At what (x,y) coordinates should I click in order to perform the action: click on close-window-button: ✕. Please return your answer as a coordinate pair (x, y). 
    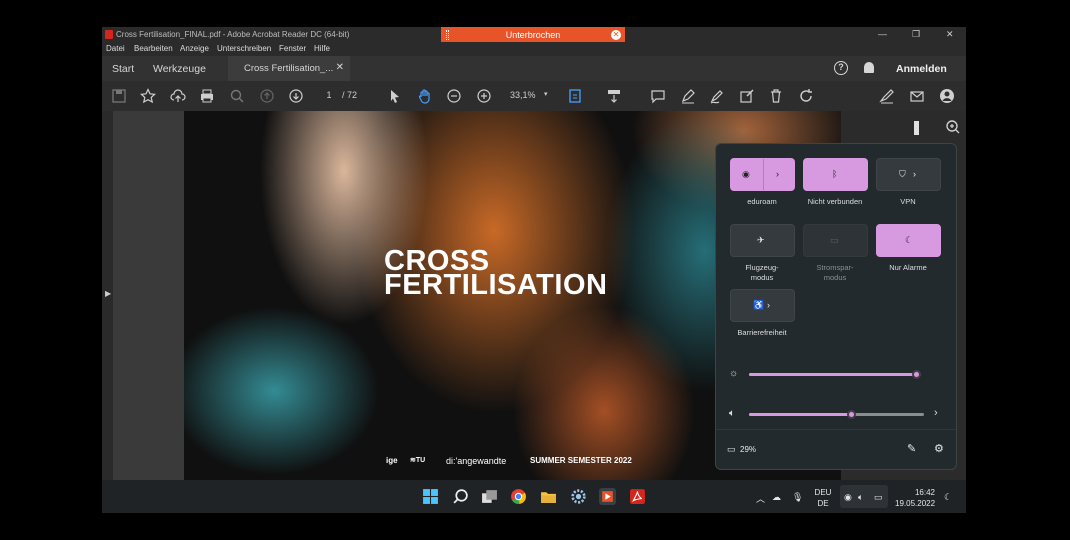
    Looking at the image, I should click on (950, 34).